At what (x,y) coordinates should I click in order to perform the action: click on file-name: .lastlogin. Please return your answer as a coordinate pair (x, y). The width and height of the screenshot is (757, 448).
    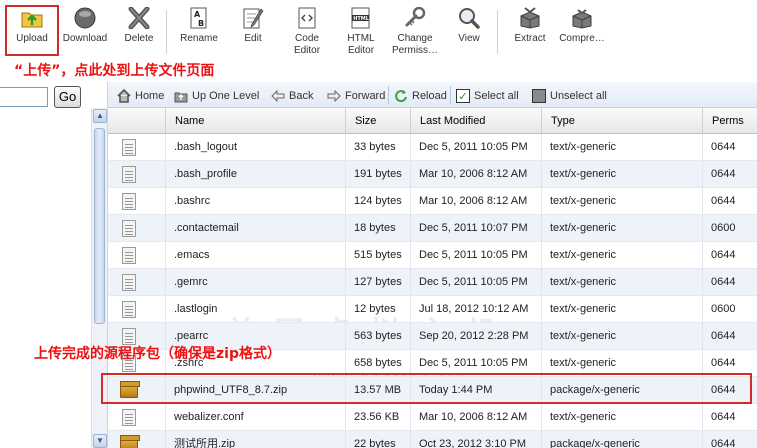
    Looking at the image, I should click on (255, 309).